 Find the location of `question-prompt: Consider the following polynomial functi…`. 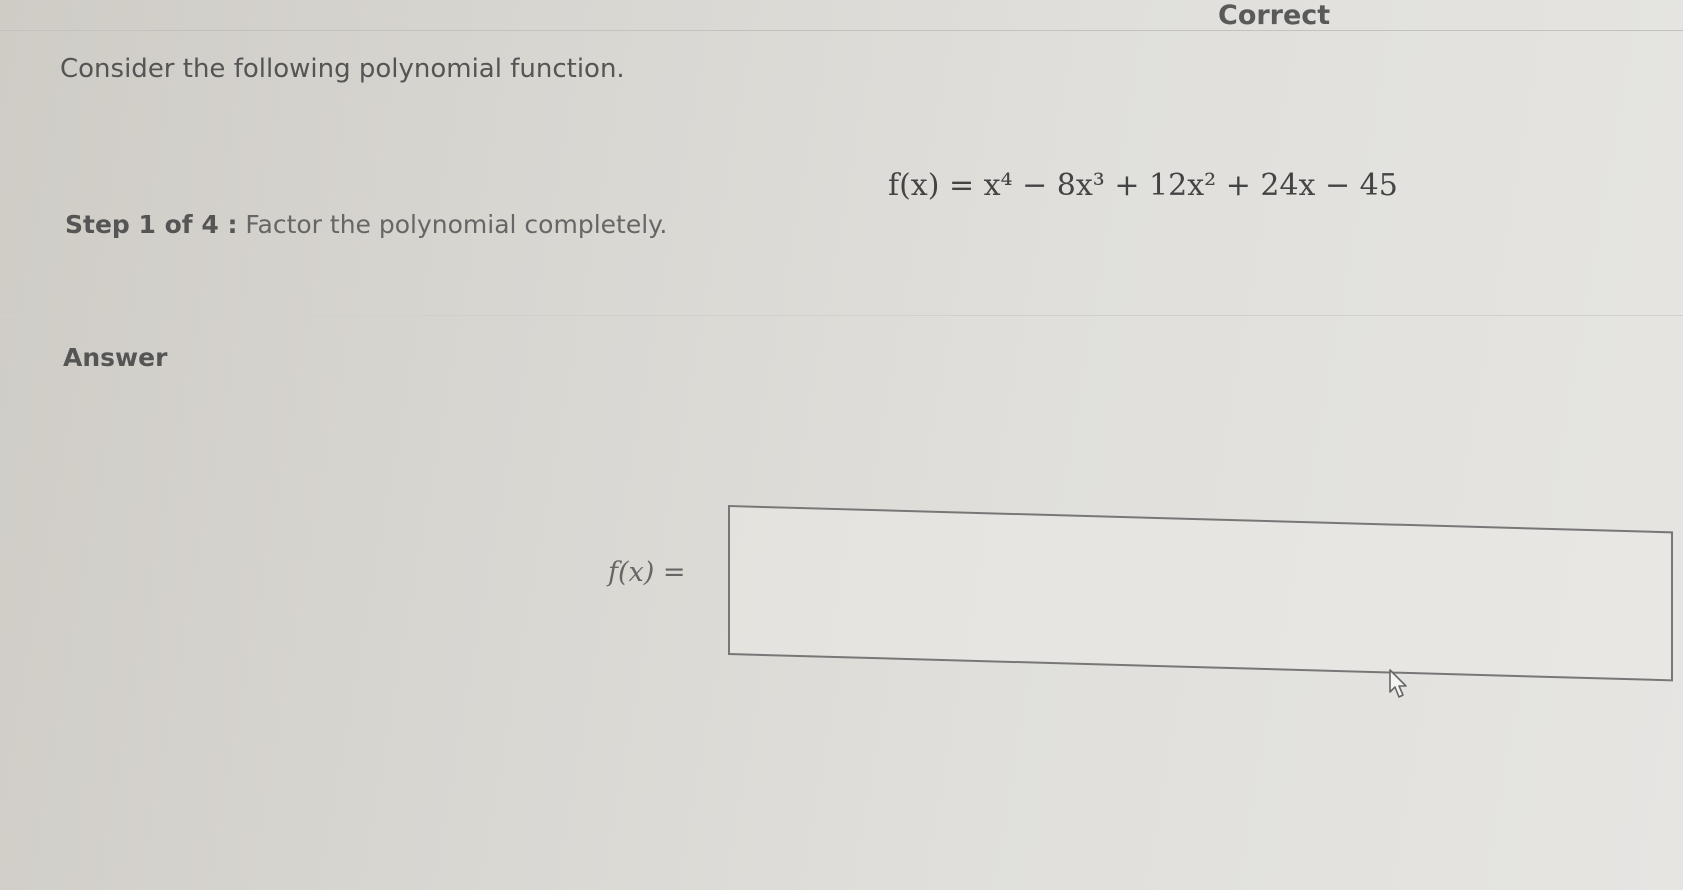

question-prompt: Consider the following polynomial functi… is located at coordinates (342, 69).